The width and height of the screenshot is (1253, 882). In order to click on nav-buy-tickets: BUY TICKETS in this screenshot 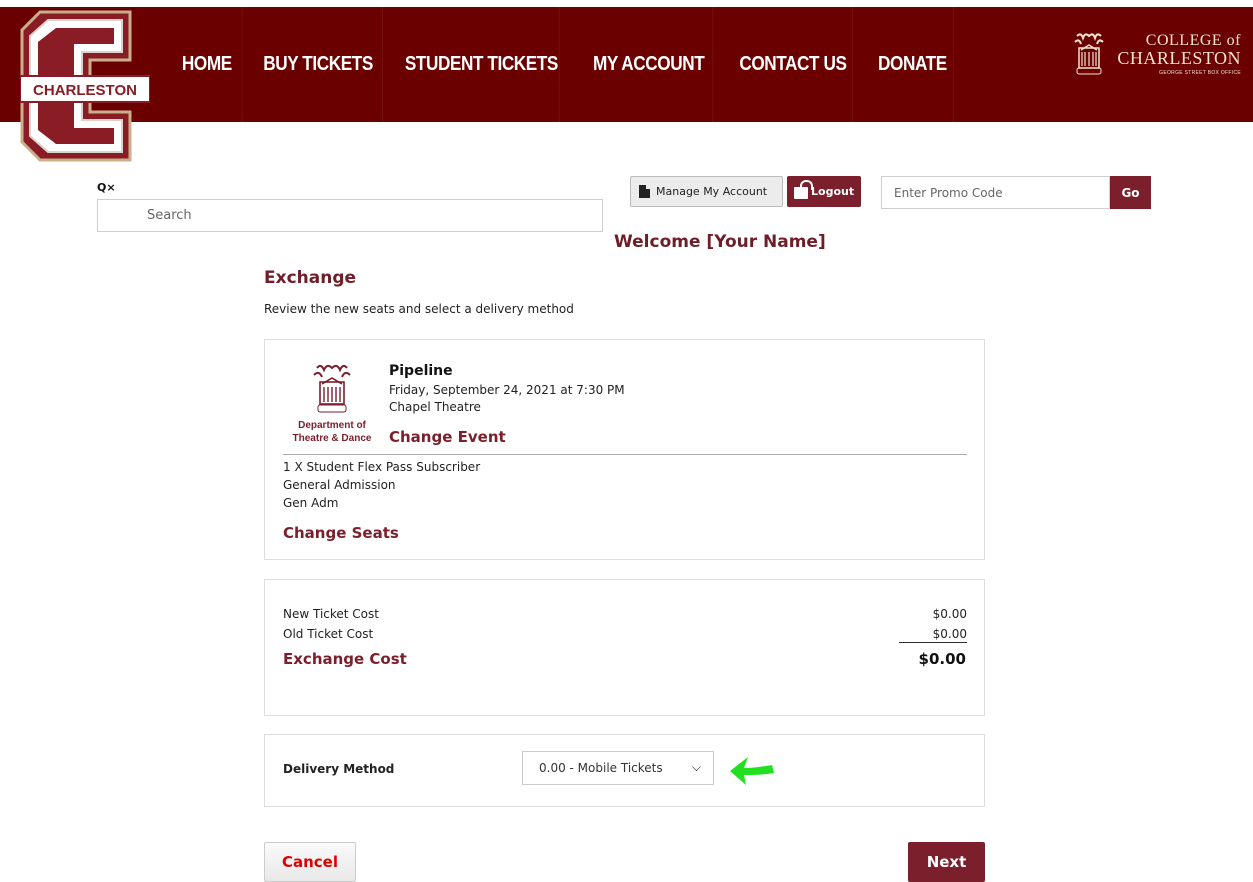, I will do `click(318, 64)`.